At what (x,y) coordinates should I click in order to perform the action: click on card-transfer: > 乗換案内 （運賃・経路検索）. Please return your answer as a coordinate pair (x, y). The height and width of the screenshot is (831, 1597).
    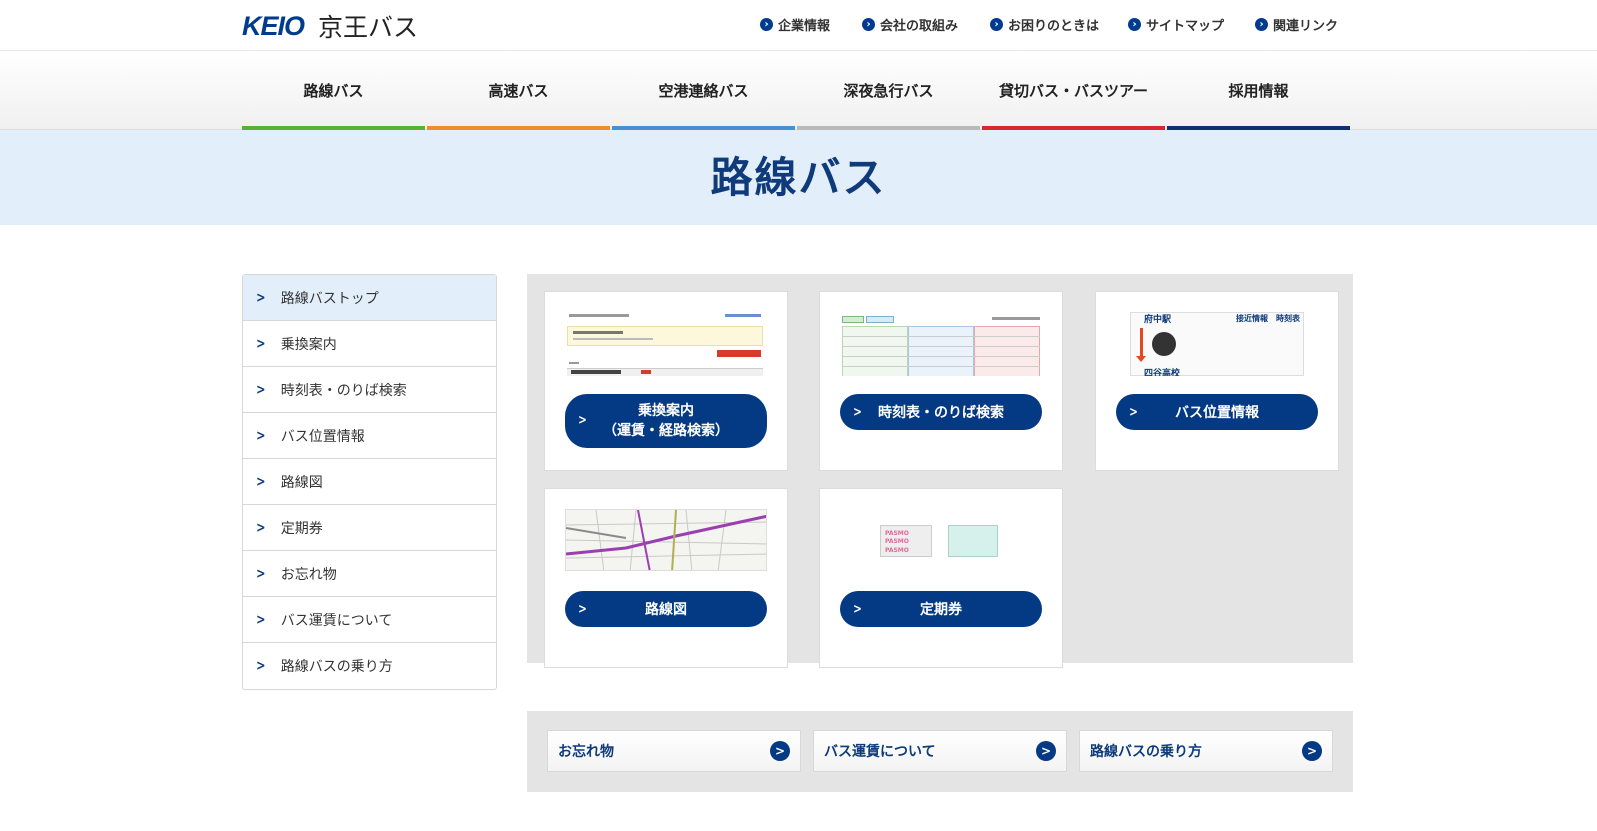
    Looking at the image, I should click on (666, 381).